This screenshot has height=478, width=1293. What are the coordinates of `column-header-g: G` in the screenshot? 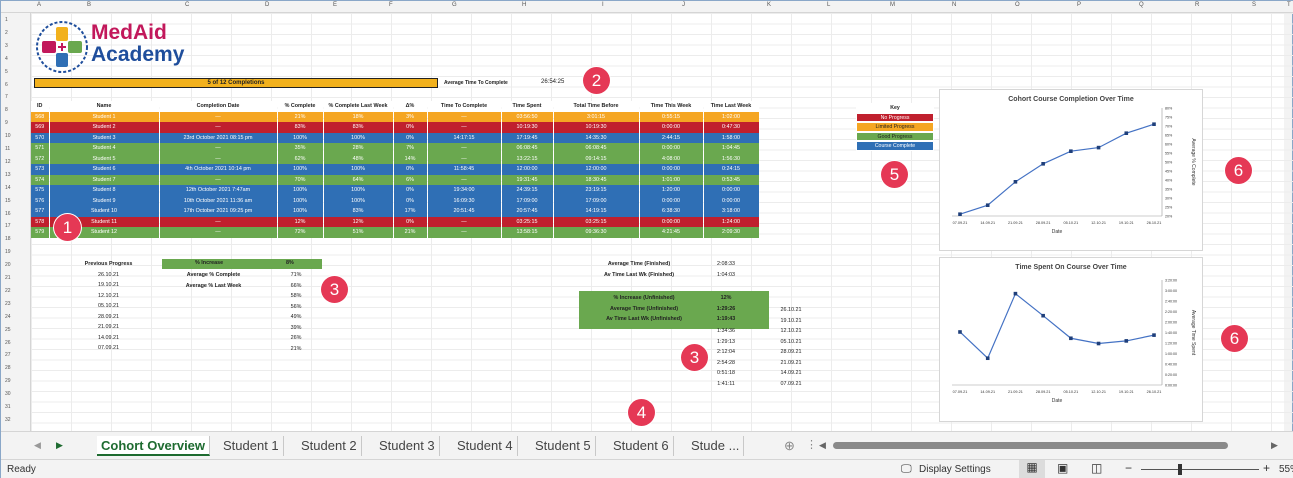 It's located at (454, 5).